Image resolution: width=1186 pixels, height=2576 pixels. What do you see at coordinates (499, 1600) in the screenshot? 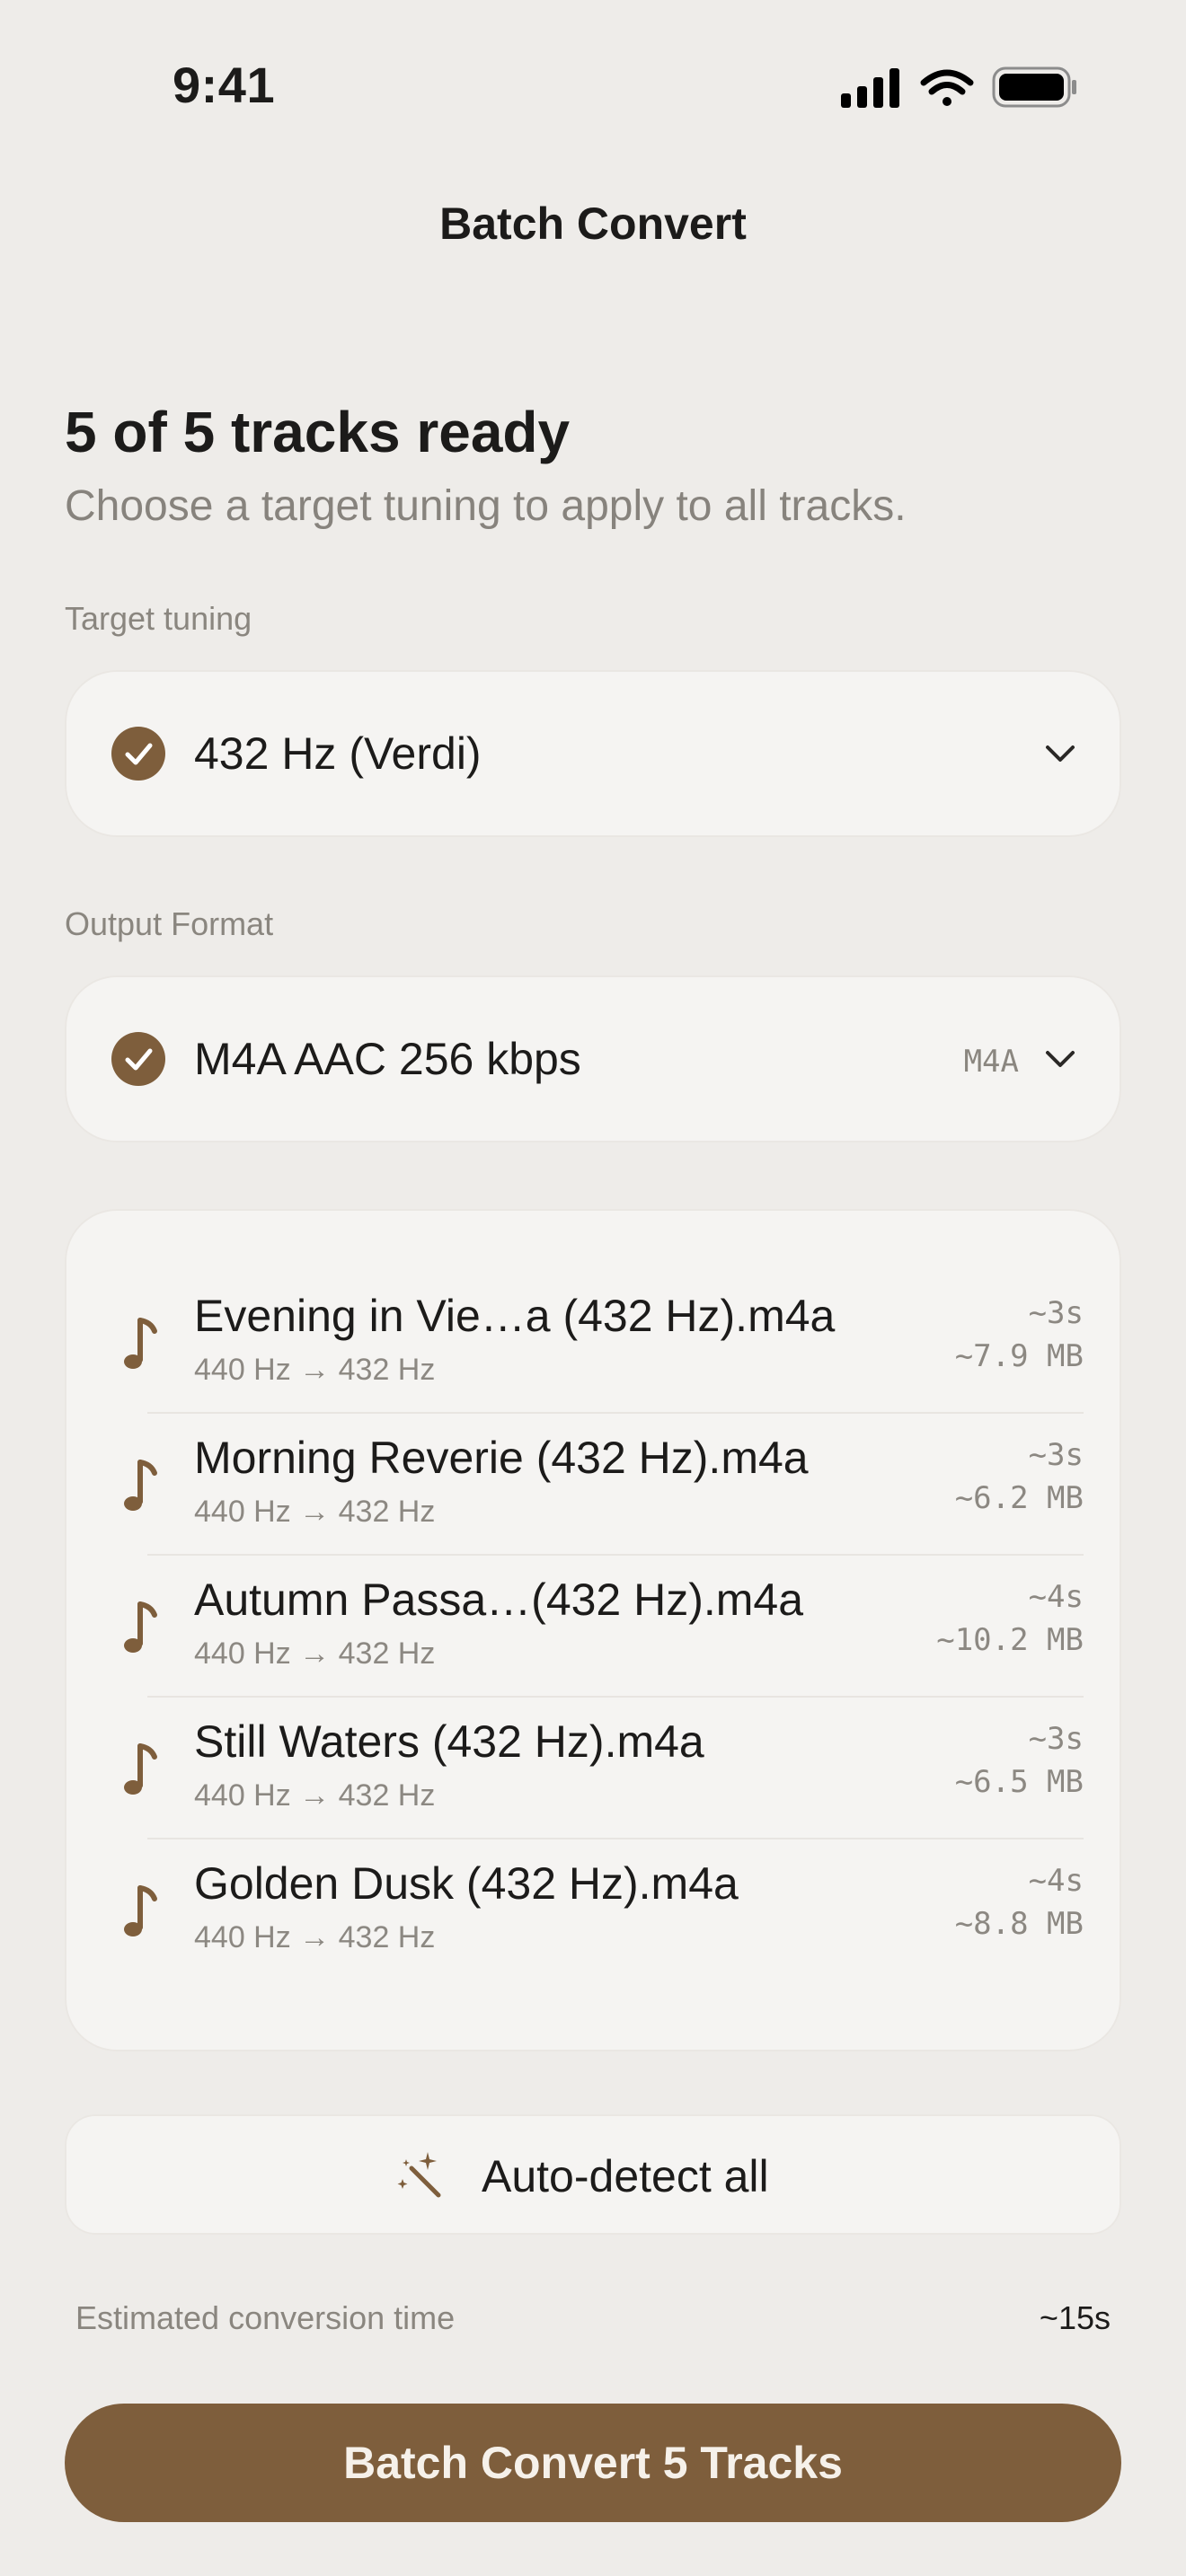
I see `track-title: Autumn Passa…(432 Hz).m4a` at bounding box center [499, 1600].